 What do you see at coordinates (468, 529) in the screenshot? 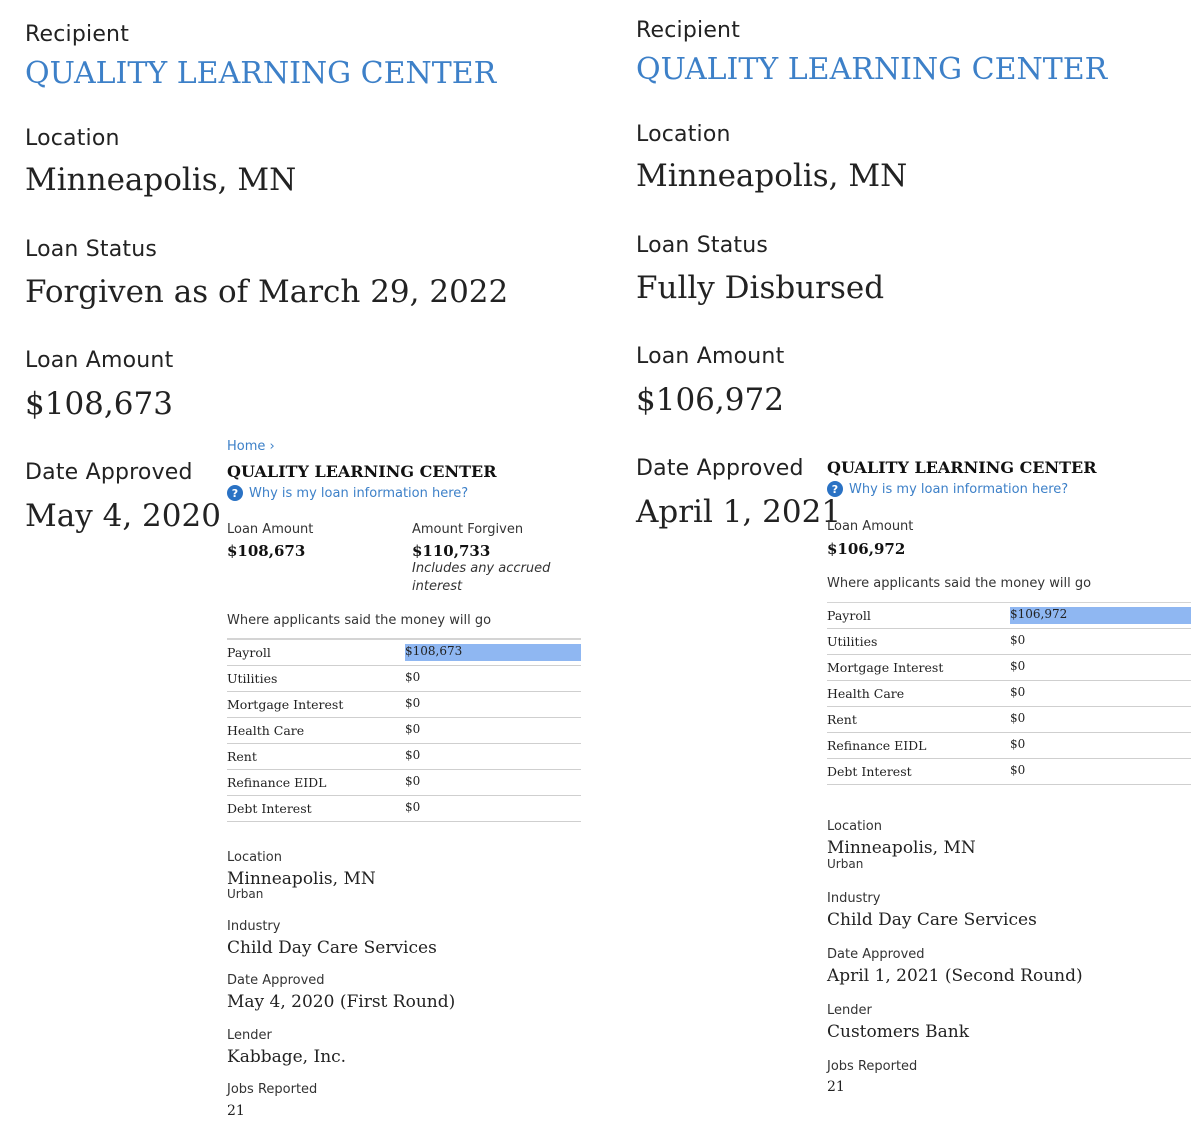
I see `amount-forgiven-label: Amount Forgiven` at bounding box center [468, 529].